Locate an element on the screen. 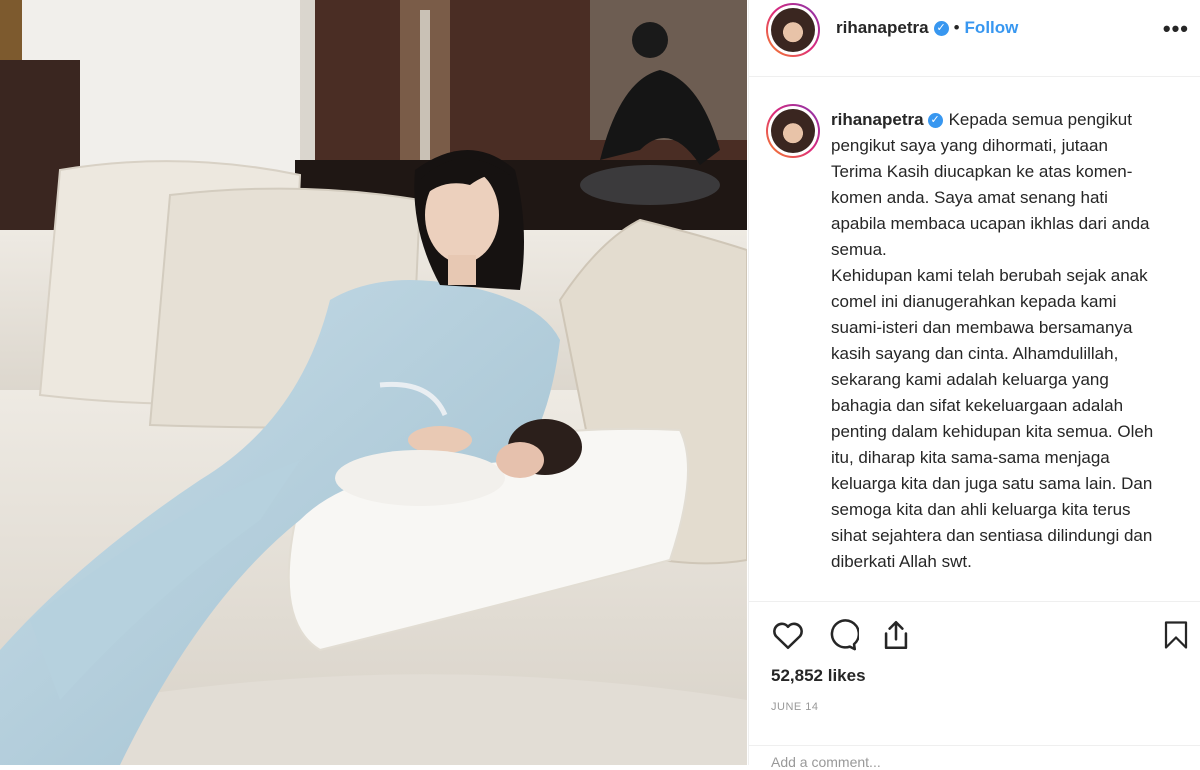 The width and height of the screenshot is (1200, 770). caption-verified-badge-icon: ✓ is located at coordinates (935, 121).